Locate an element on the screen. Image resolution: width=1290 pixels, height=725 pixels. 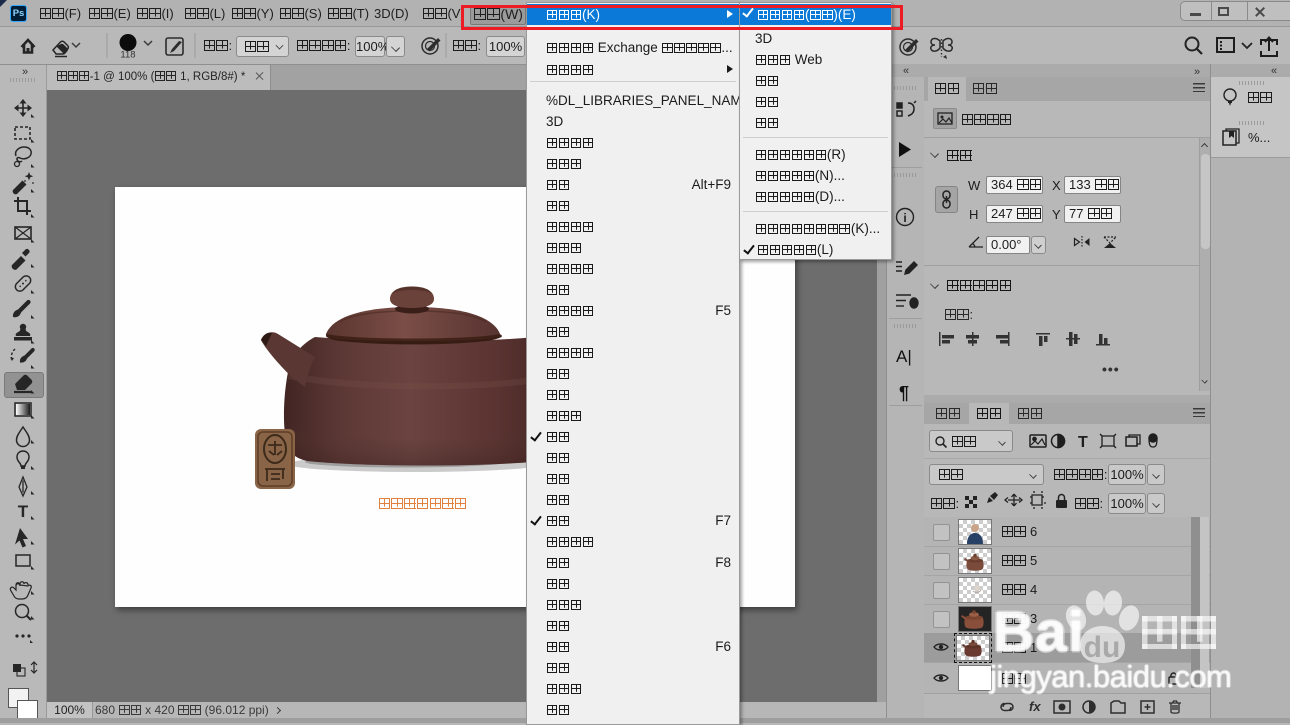
svg-text: i is located at coordinates (904, 218).